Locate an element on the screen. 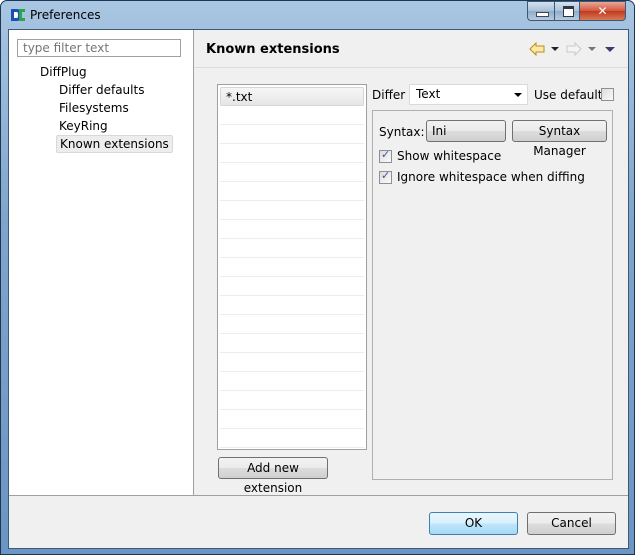 This screenshot has width=635, height=555. back-arrow-icon is located at coordinates (537, 49).